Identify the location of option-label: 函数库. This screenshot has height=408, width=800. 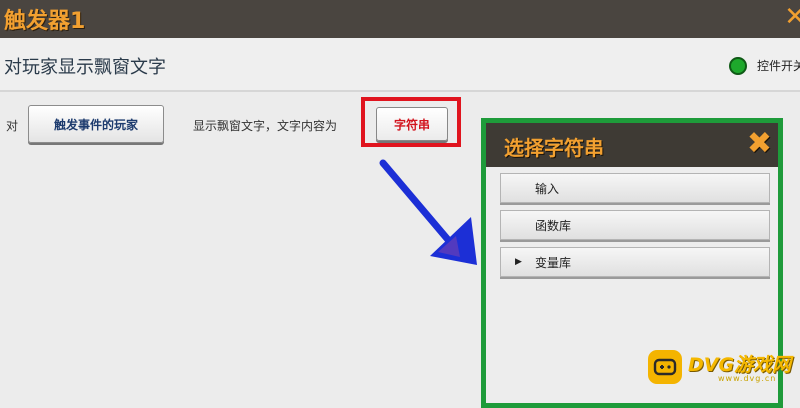
(553, 225).